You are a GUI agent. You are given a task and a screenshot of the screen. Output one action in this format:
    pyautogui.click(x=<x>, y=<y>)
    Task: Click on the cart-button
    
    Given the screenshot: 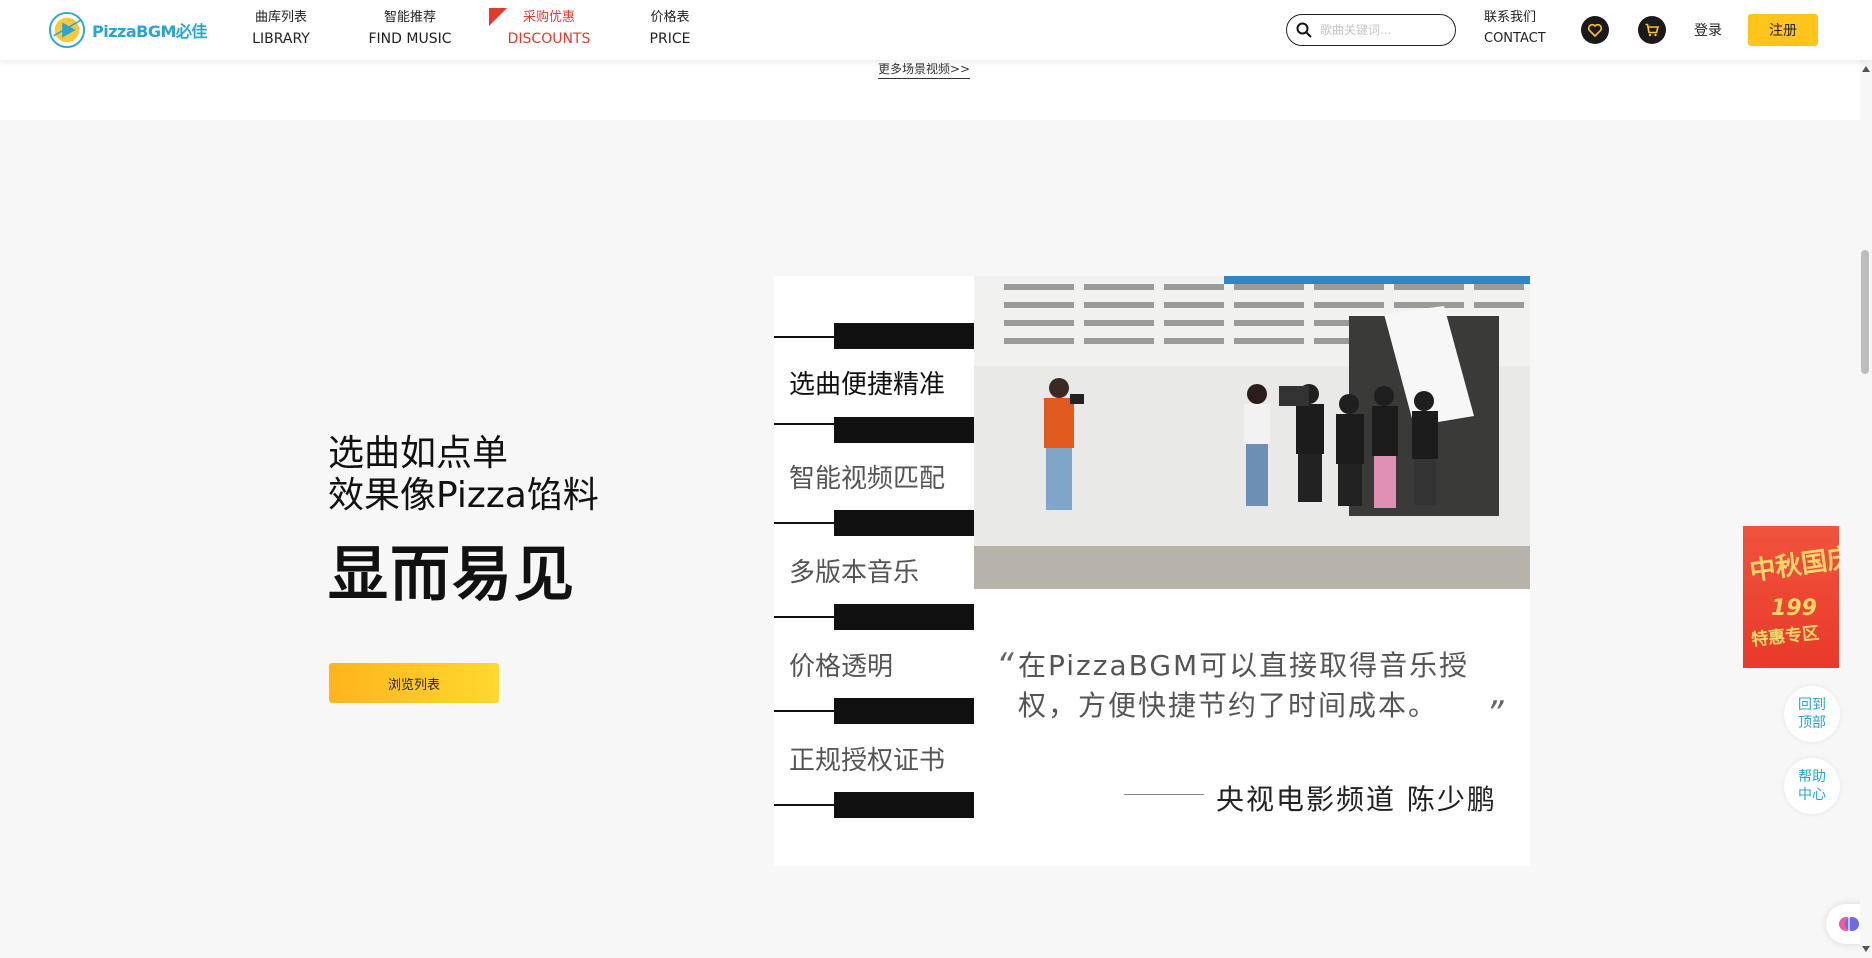 What is the action you would take?
    pyautogui.click(x=1652, y=30)
    